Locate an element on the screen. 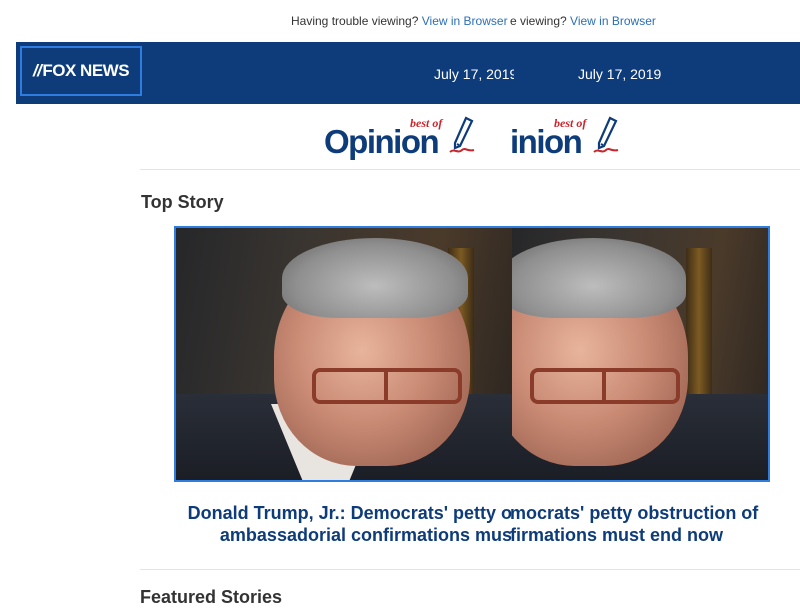 The width and height of the screenshot is (800, 608). headline-line1-dup: mocrats' petty obstruction of is located at coordinates (634, 513).